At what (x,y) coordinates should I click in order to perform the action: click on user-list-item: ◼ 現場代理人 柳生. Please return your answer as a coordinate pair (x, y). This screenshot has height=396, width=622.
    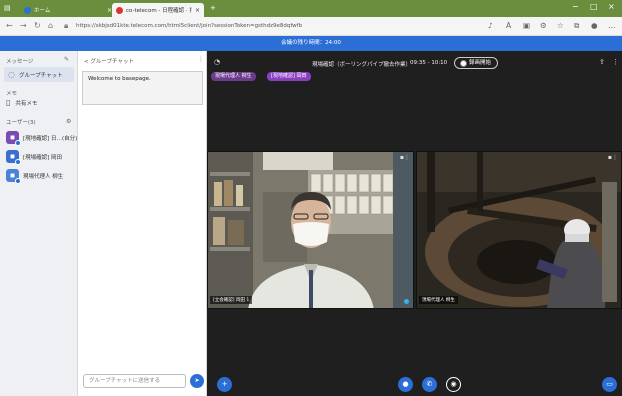
    Looking at the image, I should click on (35, 176).